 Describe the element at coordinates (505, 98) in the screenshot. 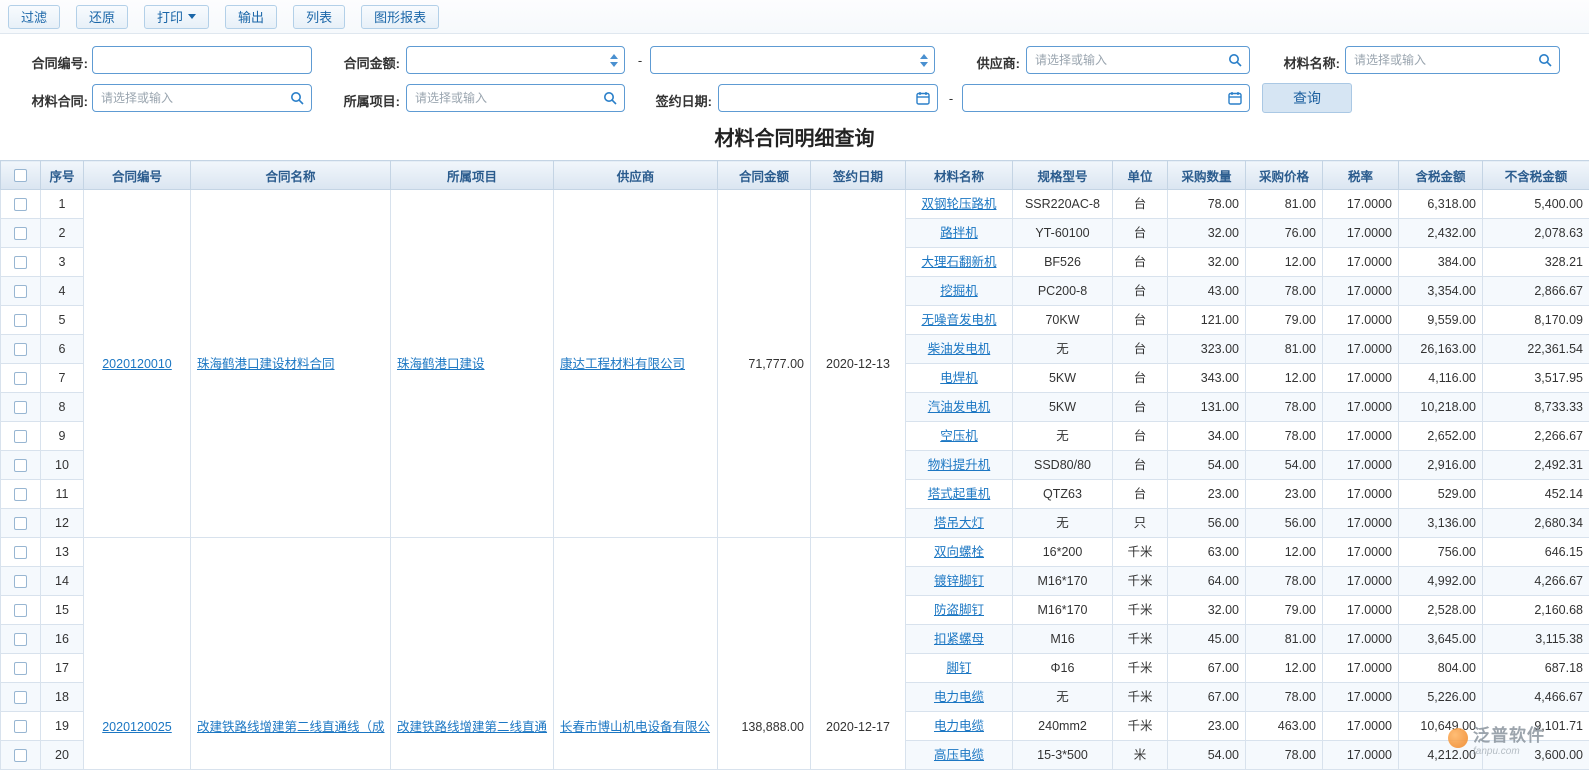

I see `project-input` at that location.